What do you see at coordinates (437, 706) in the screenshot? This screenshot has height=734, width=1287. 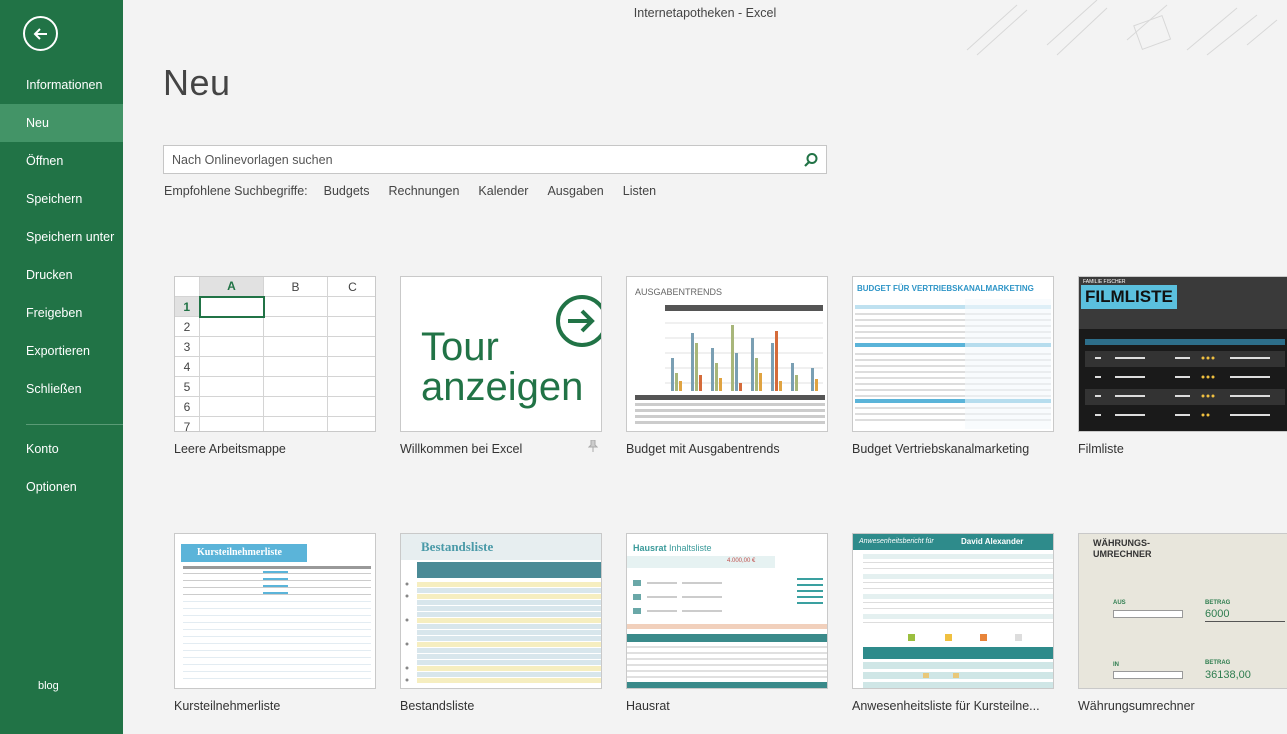 I see `template-label: Bestandsliste` at bounding box center [437, 706].